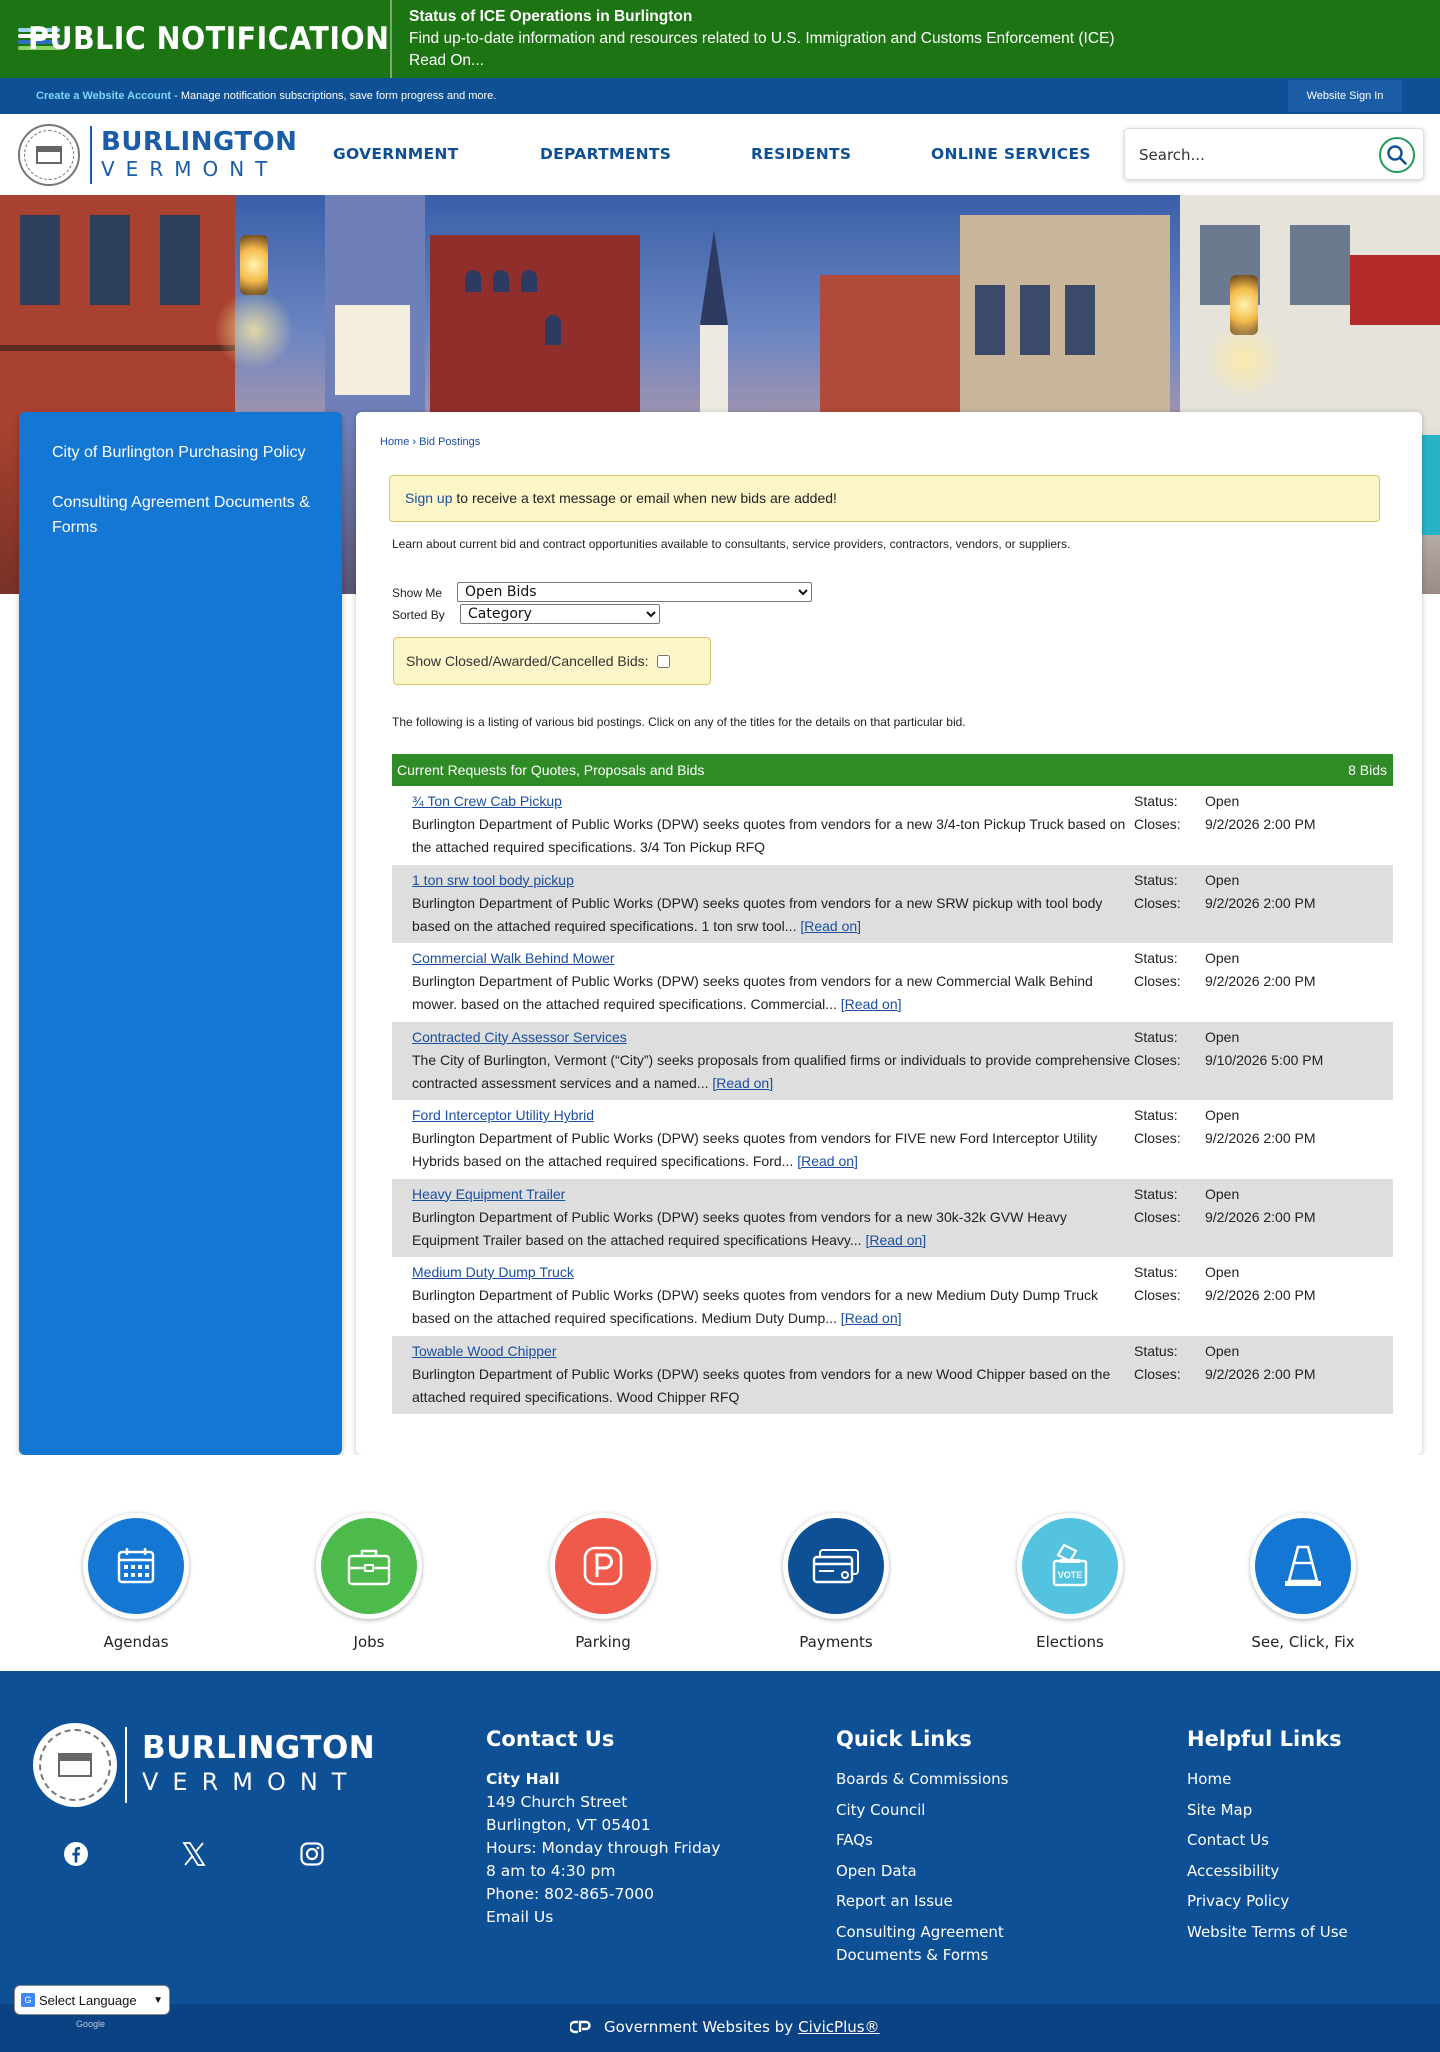 Image resolution: width=1440 pixels, height=2052 pixels. Describe the element at coordinates (369, 1566) in the screenshot. I see `briefcase-icon` at that location.